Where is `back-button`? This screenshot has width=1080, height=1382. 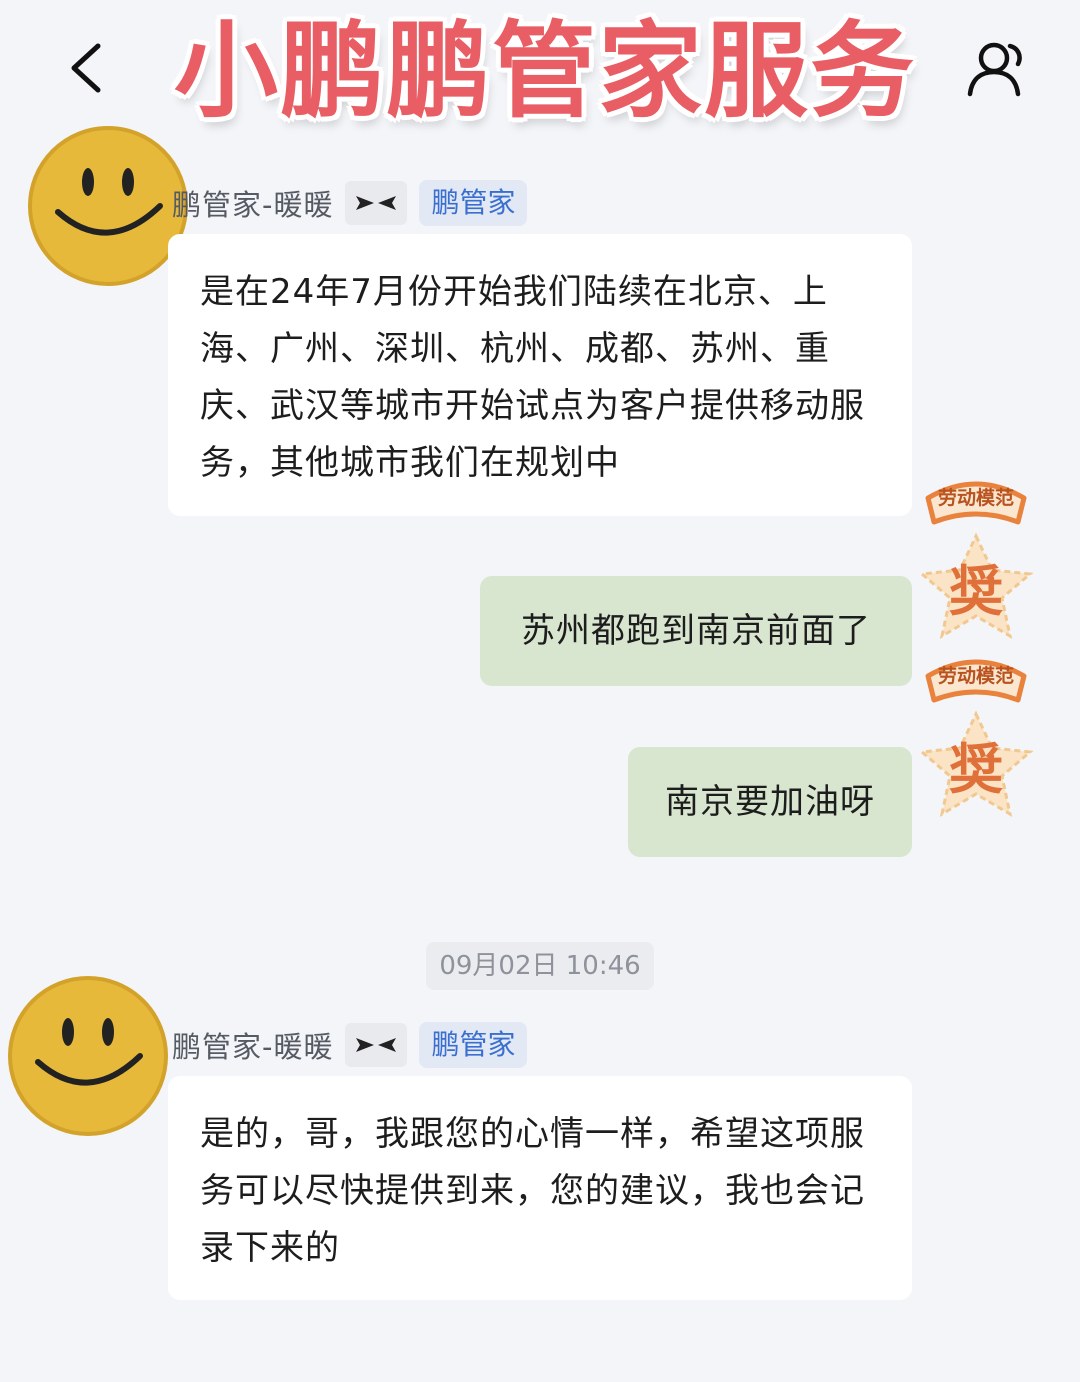 back-button is located at coordinates (88, 68).